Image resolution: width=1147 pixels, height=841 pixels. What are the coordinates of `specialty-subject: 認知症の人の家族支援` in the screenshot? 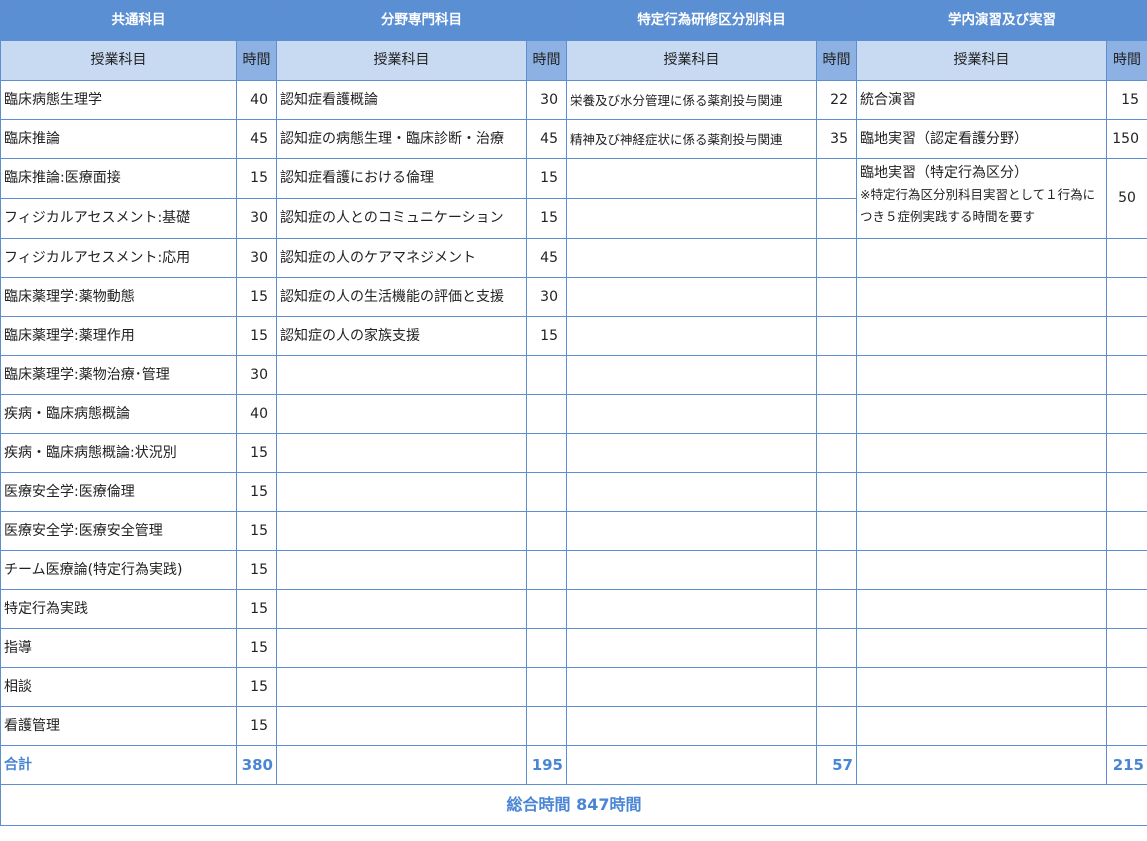 It's located at (401, 336).